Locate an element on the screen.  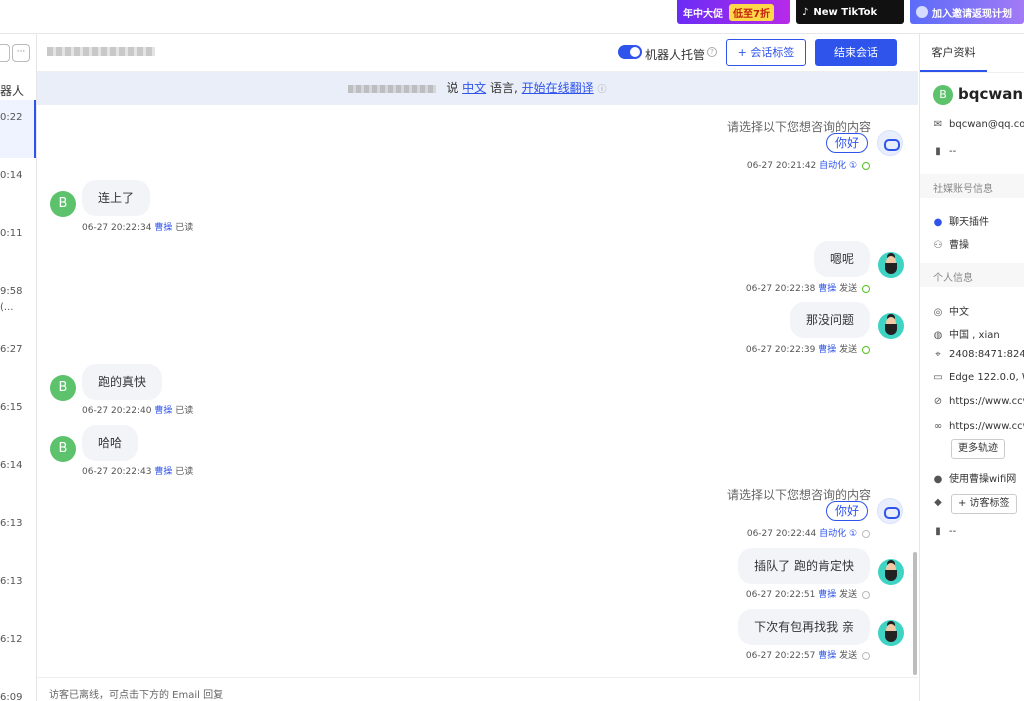
chat-scrollbar is located at coordinates (915, 613).